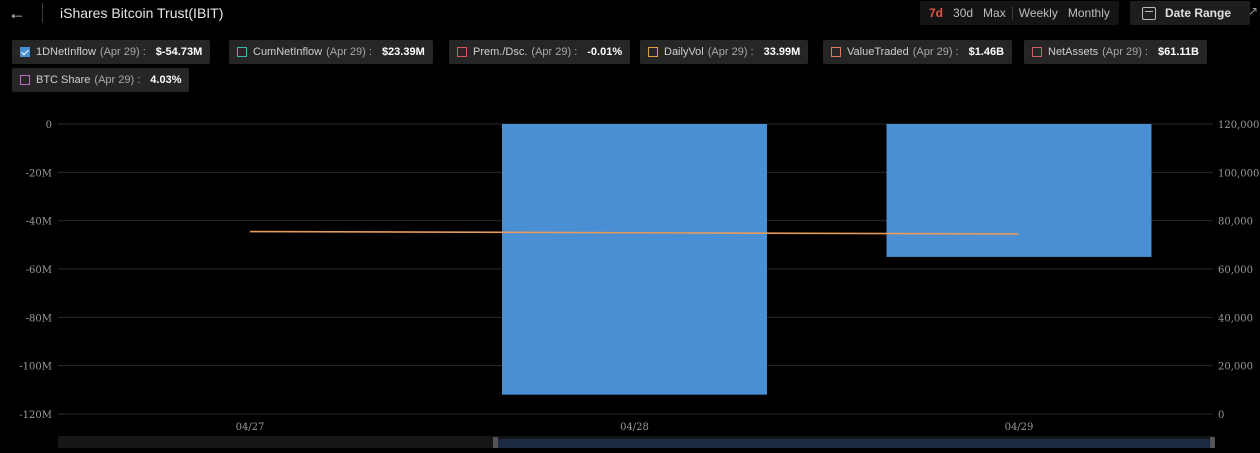  What do you see at coordinates (1254, 11) in the screenshot?
I see `chart-tool-icon: ↗` at bounding box center [1254, 11].